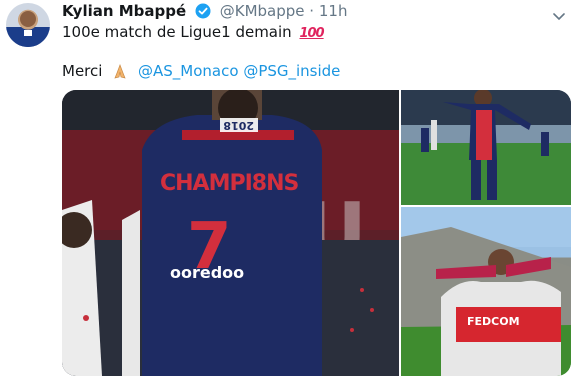 The width and height of the screenshot is (576, 377). I want to click on tweet-text-line-2: Merci @AS_Monaco @PSG_inside, so click(201, 71).